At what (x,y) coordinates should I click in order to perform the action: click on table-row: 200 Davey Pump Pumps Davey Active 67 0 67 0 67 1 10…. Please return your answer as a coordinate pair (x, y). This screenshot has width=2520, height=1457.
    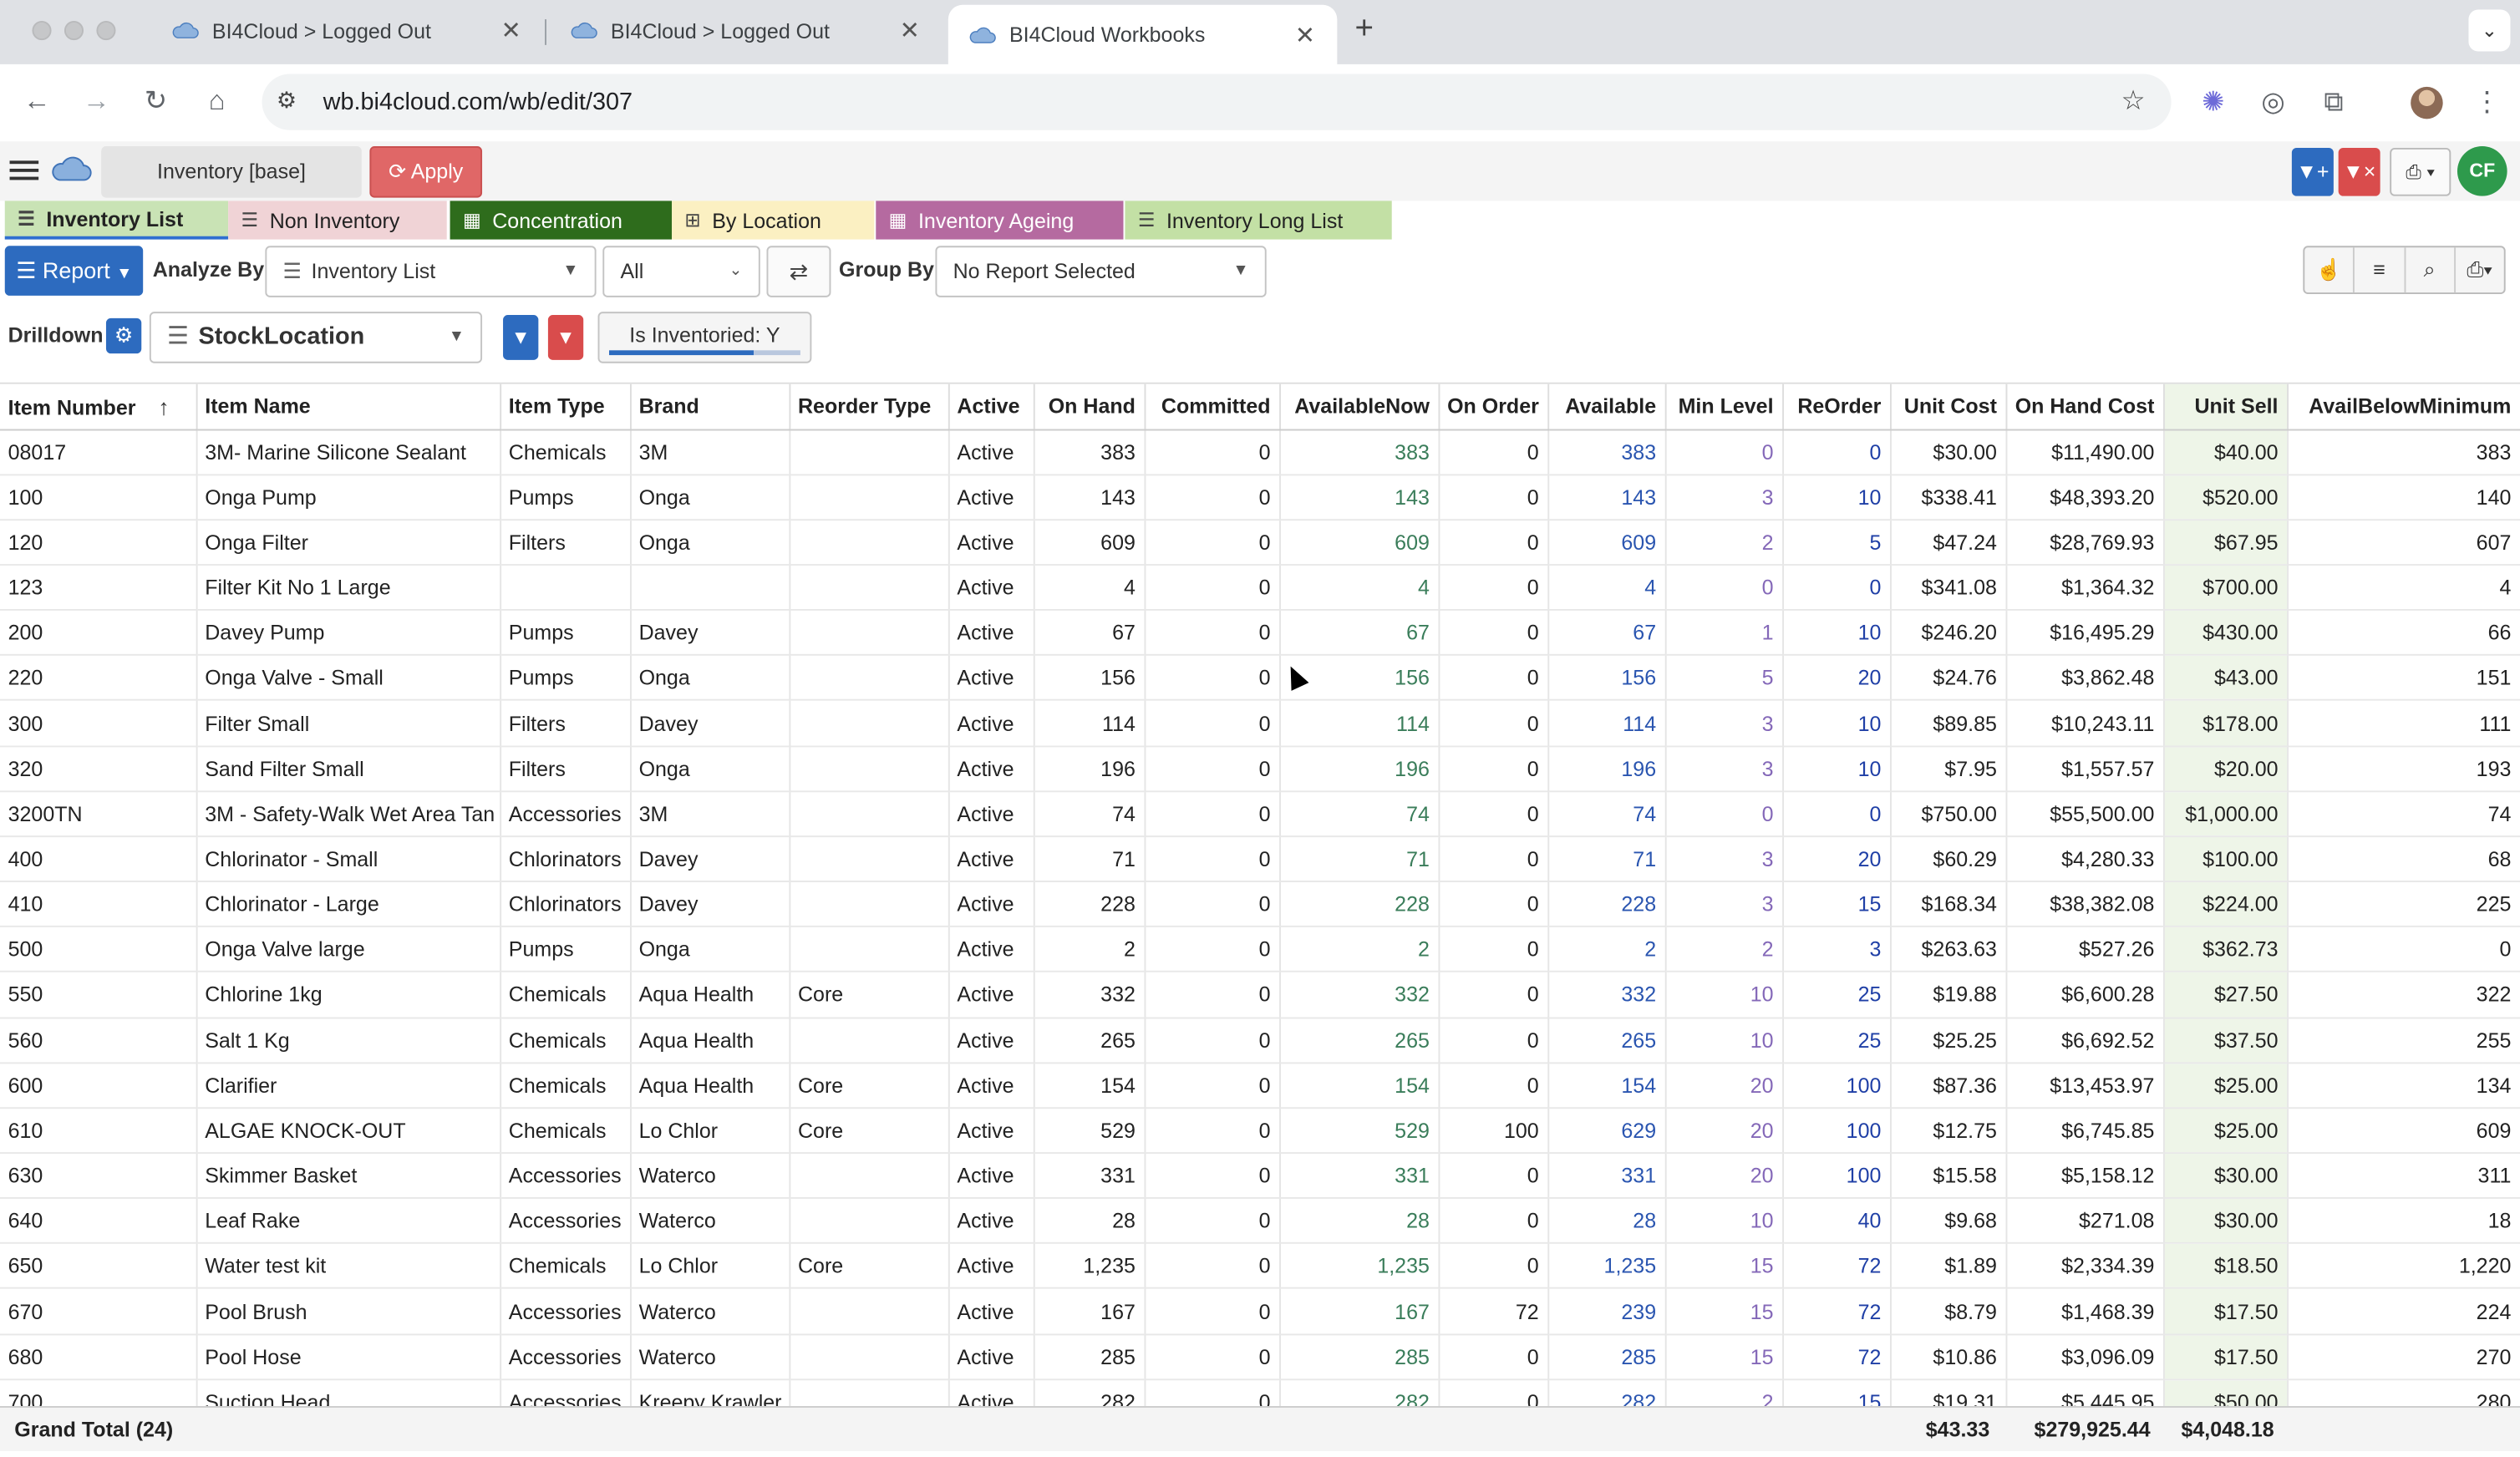
    Looking at the image, I should click on (1260, 633).